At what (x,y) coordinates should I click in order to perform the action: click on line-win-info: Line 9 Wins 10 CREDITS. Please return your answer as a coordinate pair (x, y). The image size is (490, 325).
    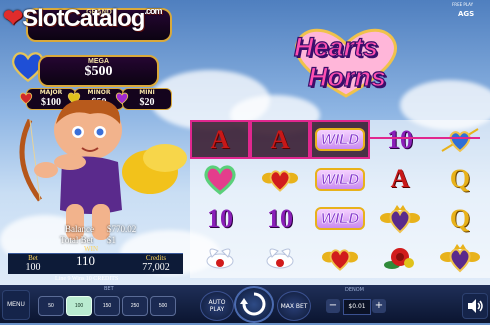
    Looking at the image, I should click on (87, 279).